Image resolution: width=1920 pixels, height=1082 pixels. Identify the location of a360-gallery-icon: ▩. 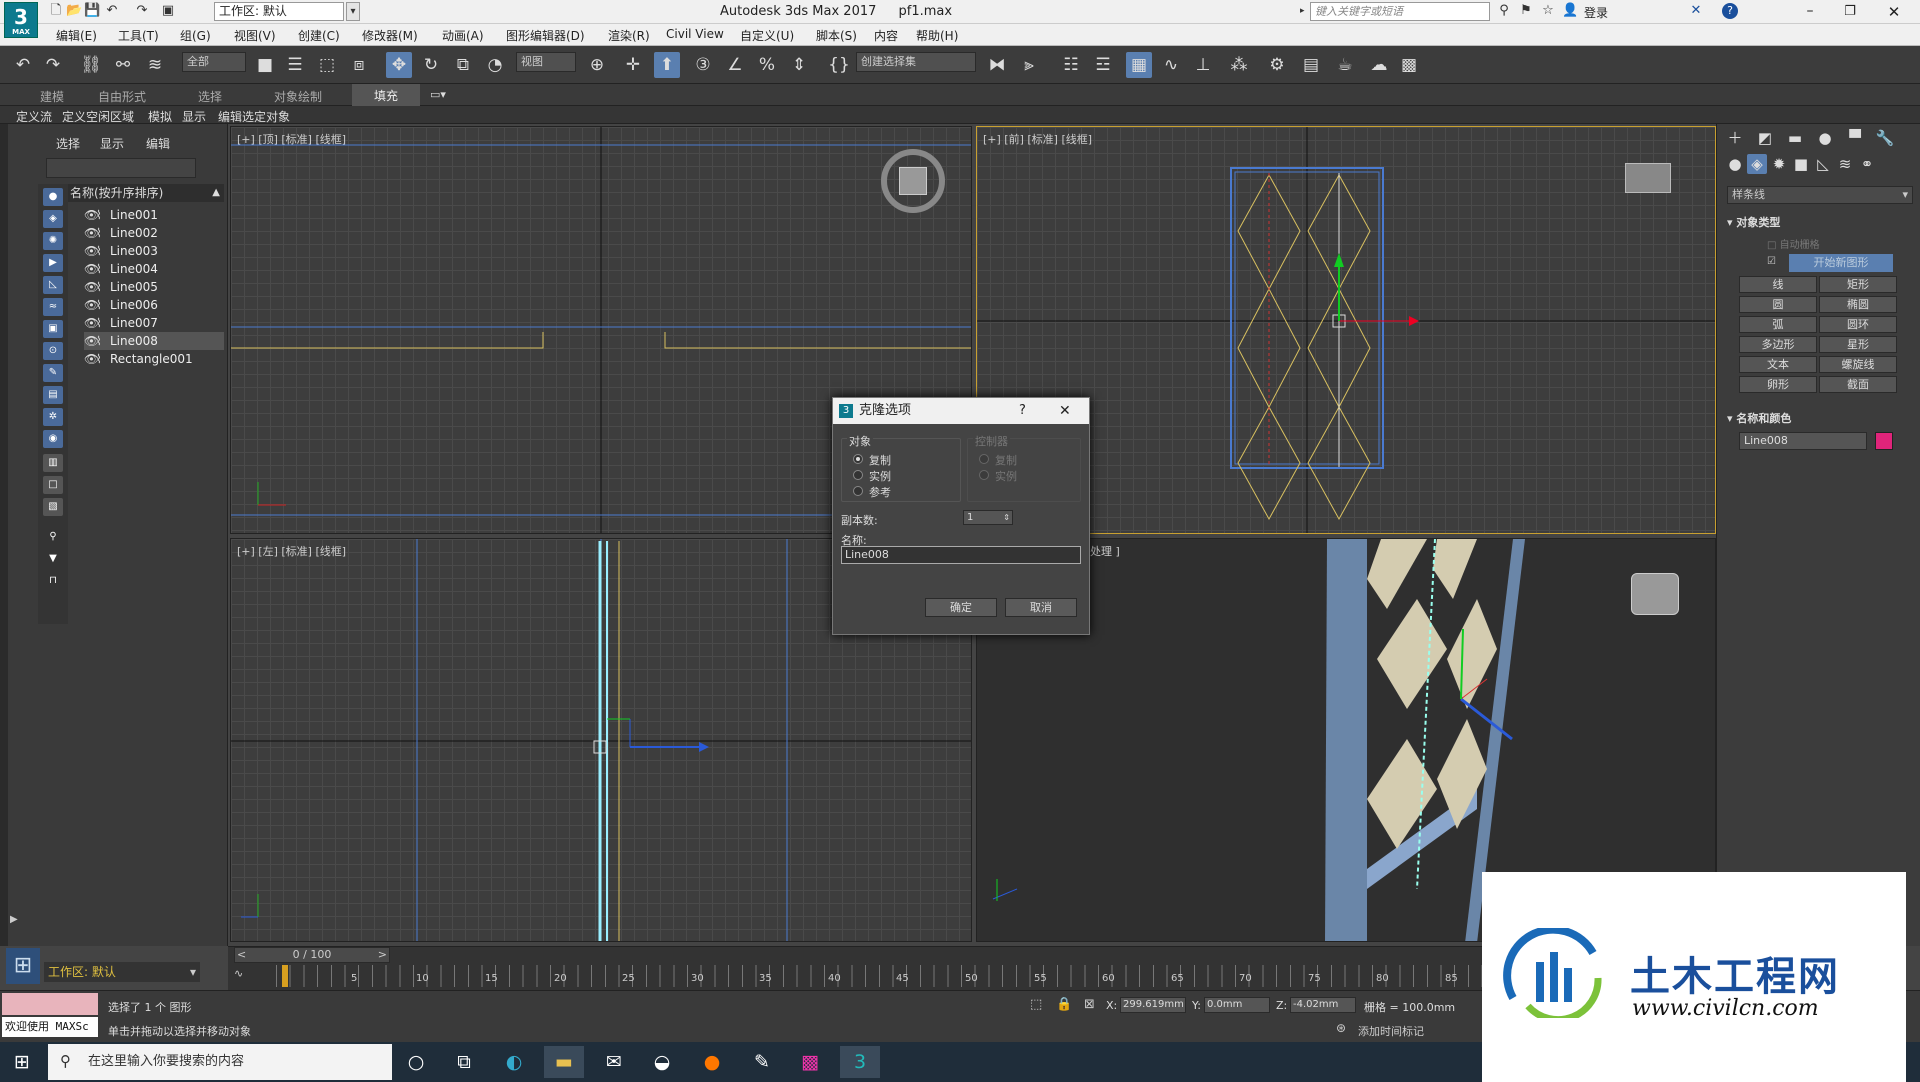
(1409, 65).